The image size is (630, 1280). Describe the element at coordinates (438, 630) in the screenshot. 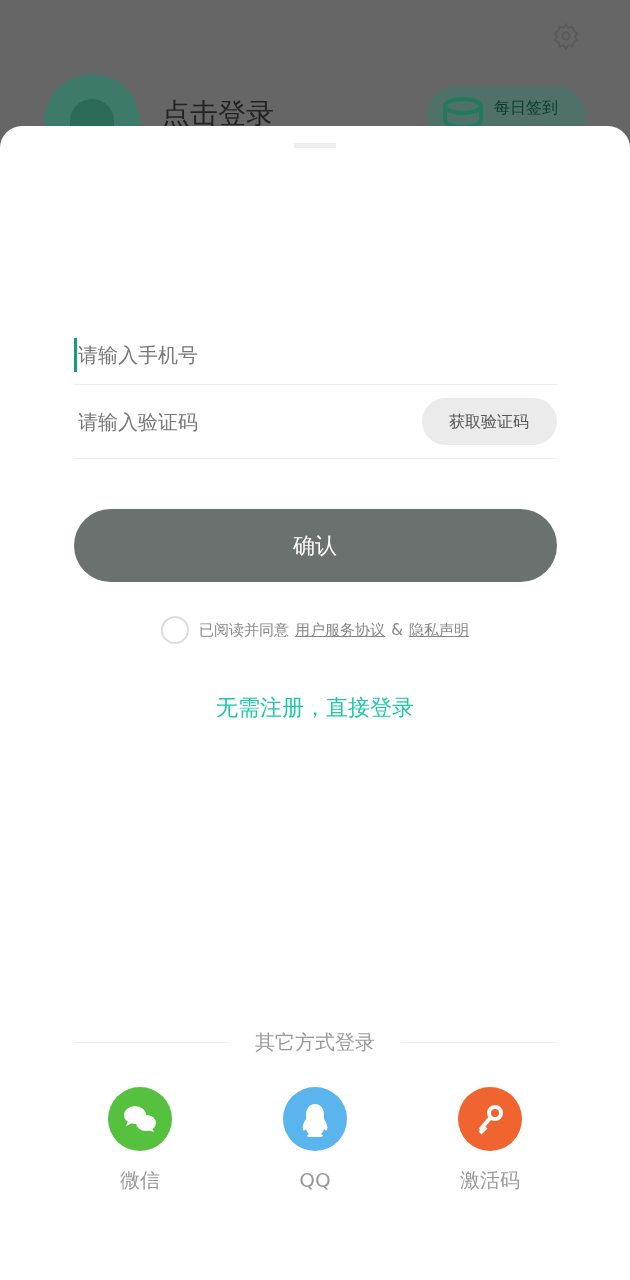

I see `privacy-link: 隐私声明` at that location.